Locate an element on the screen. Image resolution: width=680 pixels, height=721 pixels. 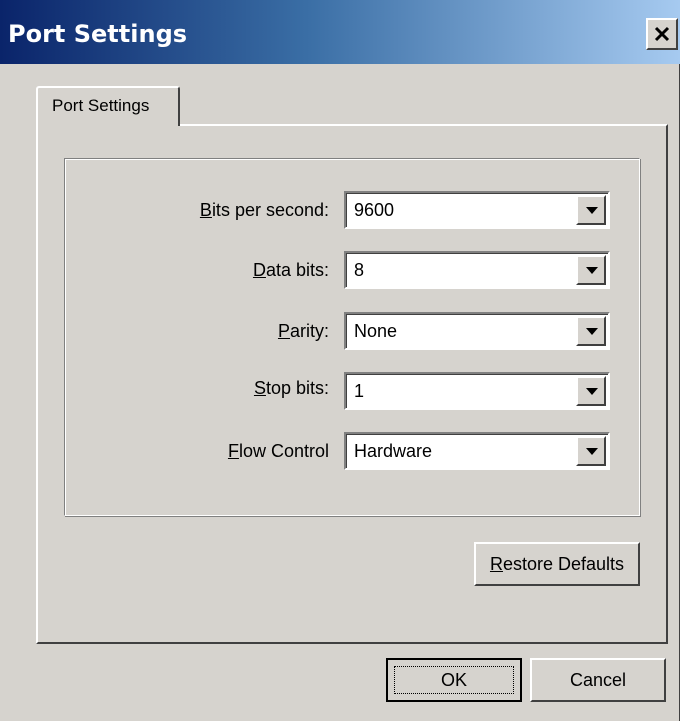
close-button is located at coordinates (662, 34).